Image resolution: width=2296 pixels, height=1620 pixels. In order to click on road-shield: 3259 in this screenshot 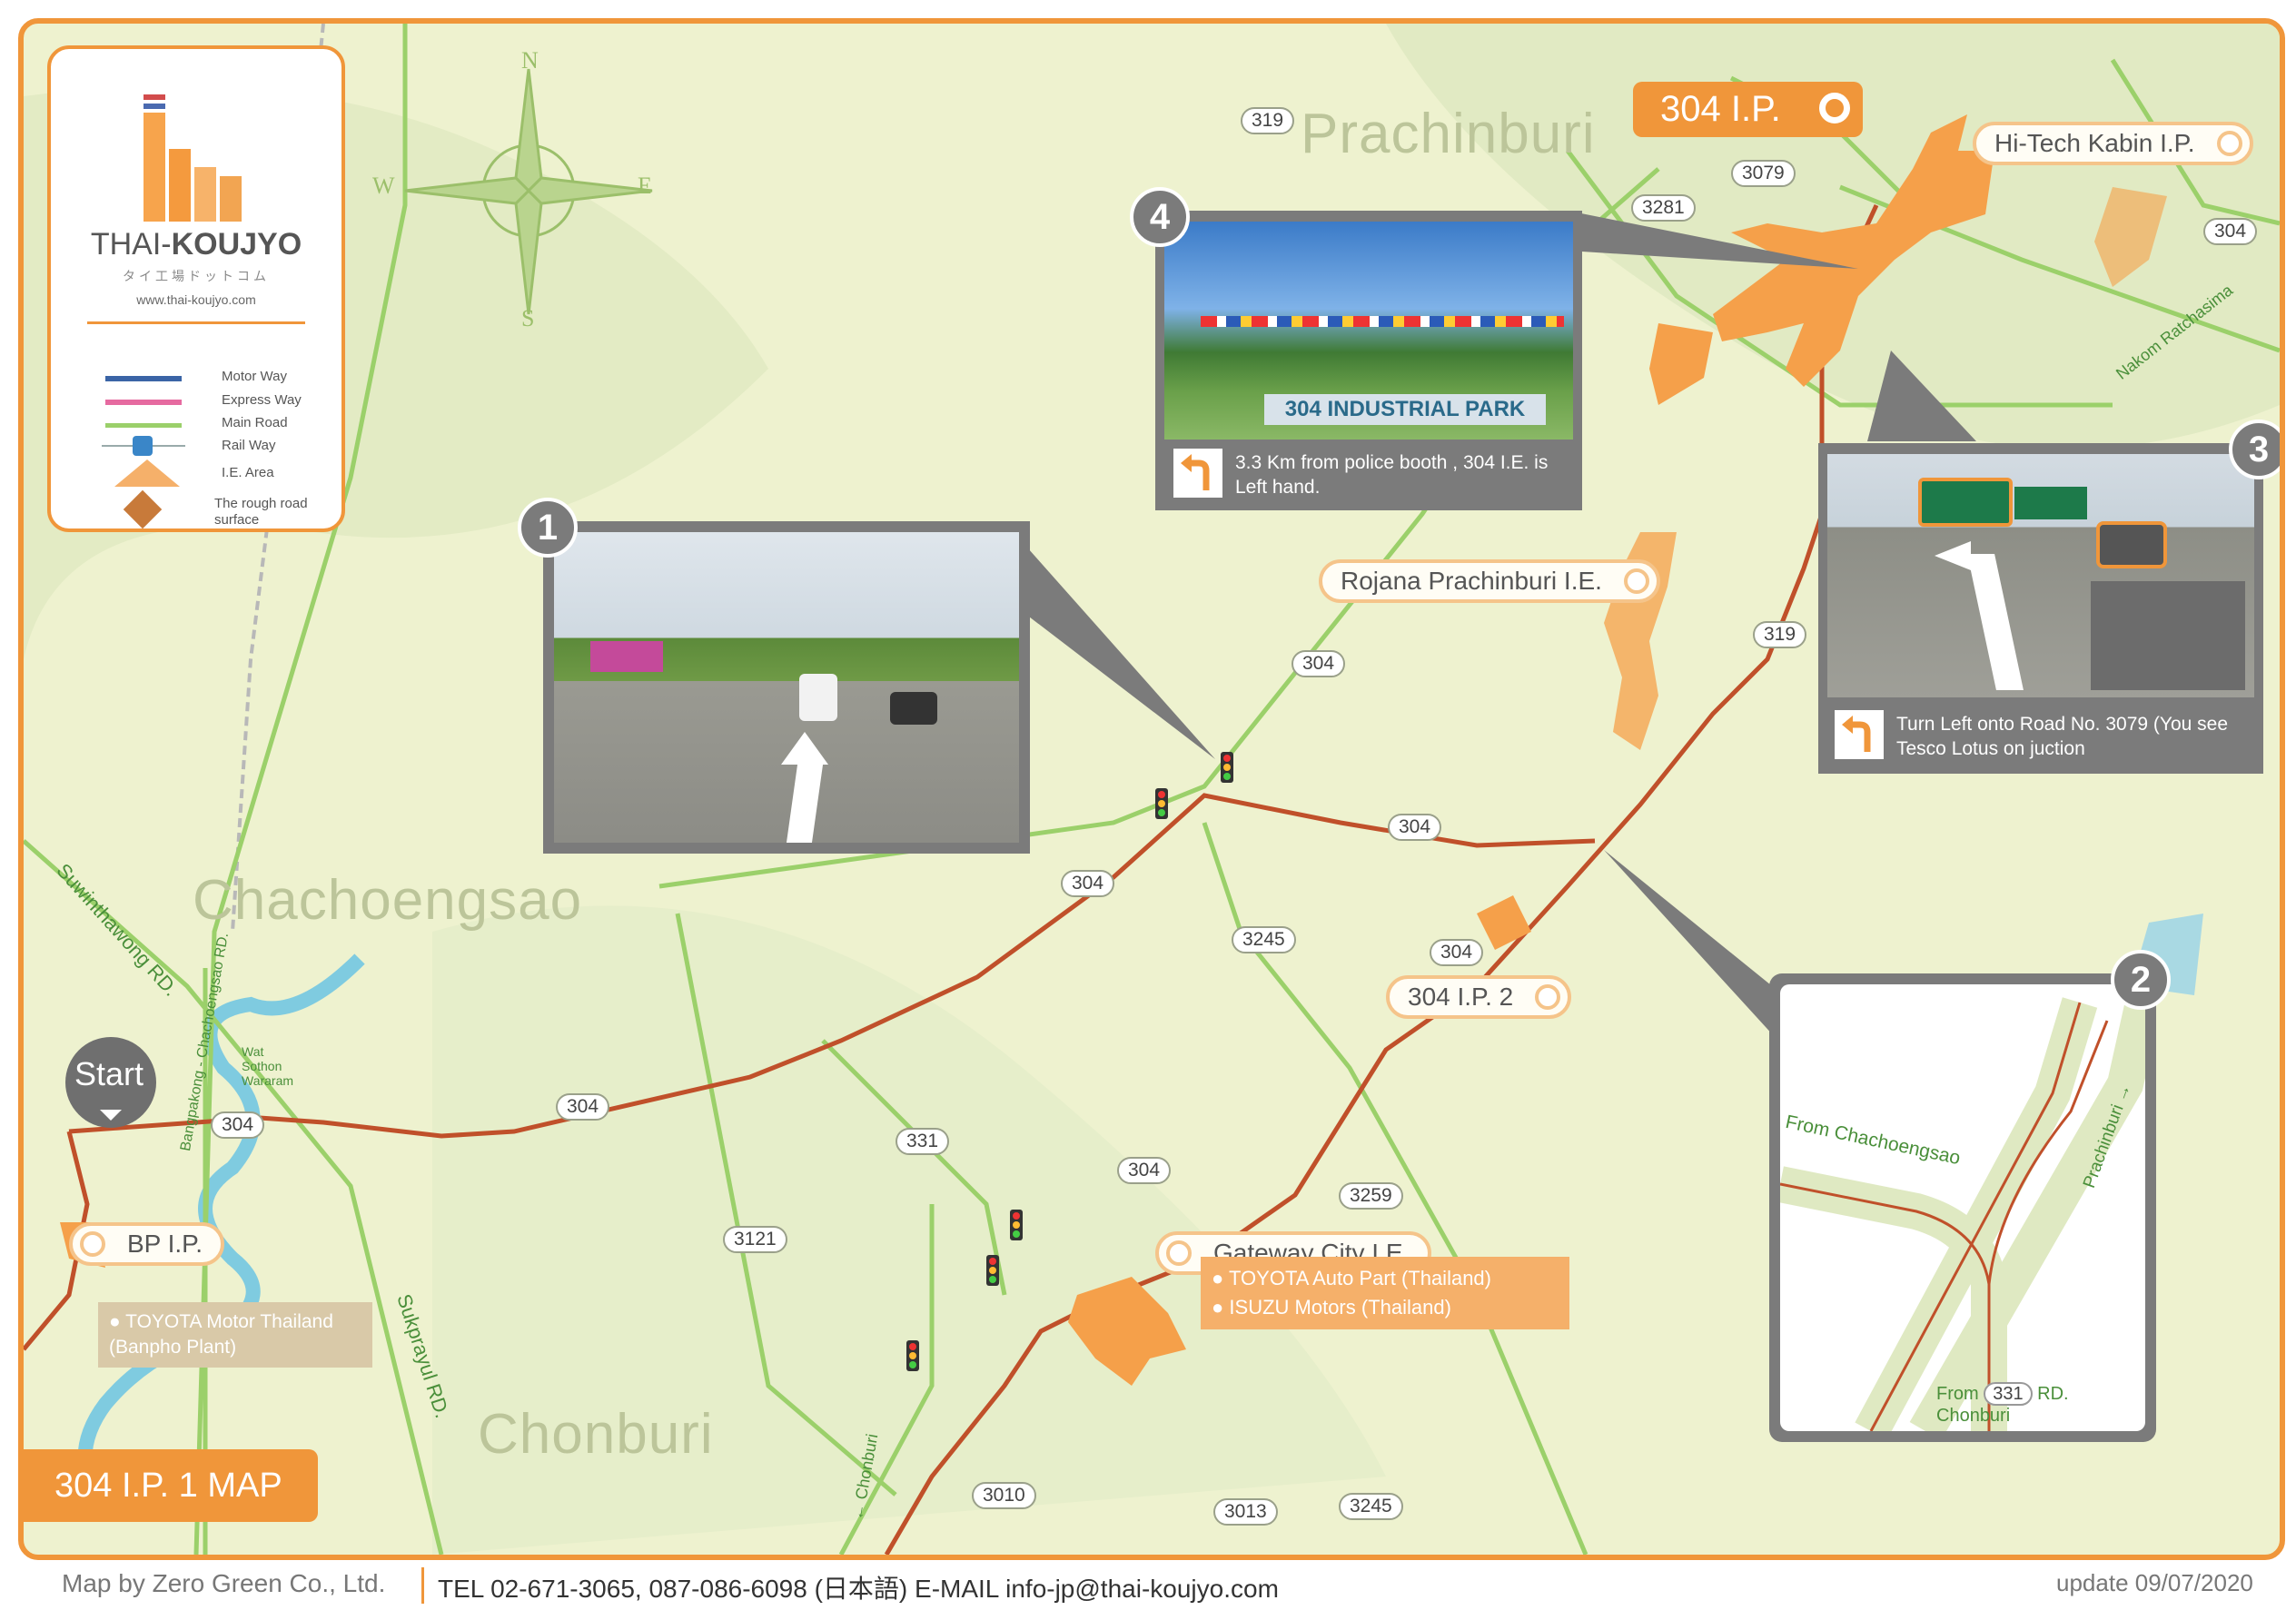, I will do `click(1371, 1196)`.